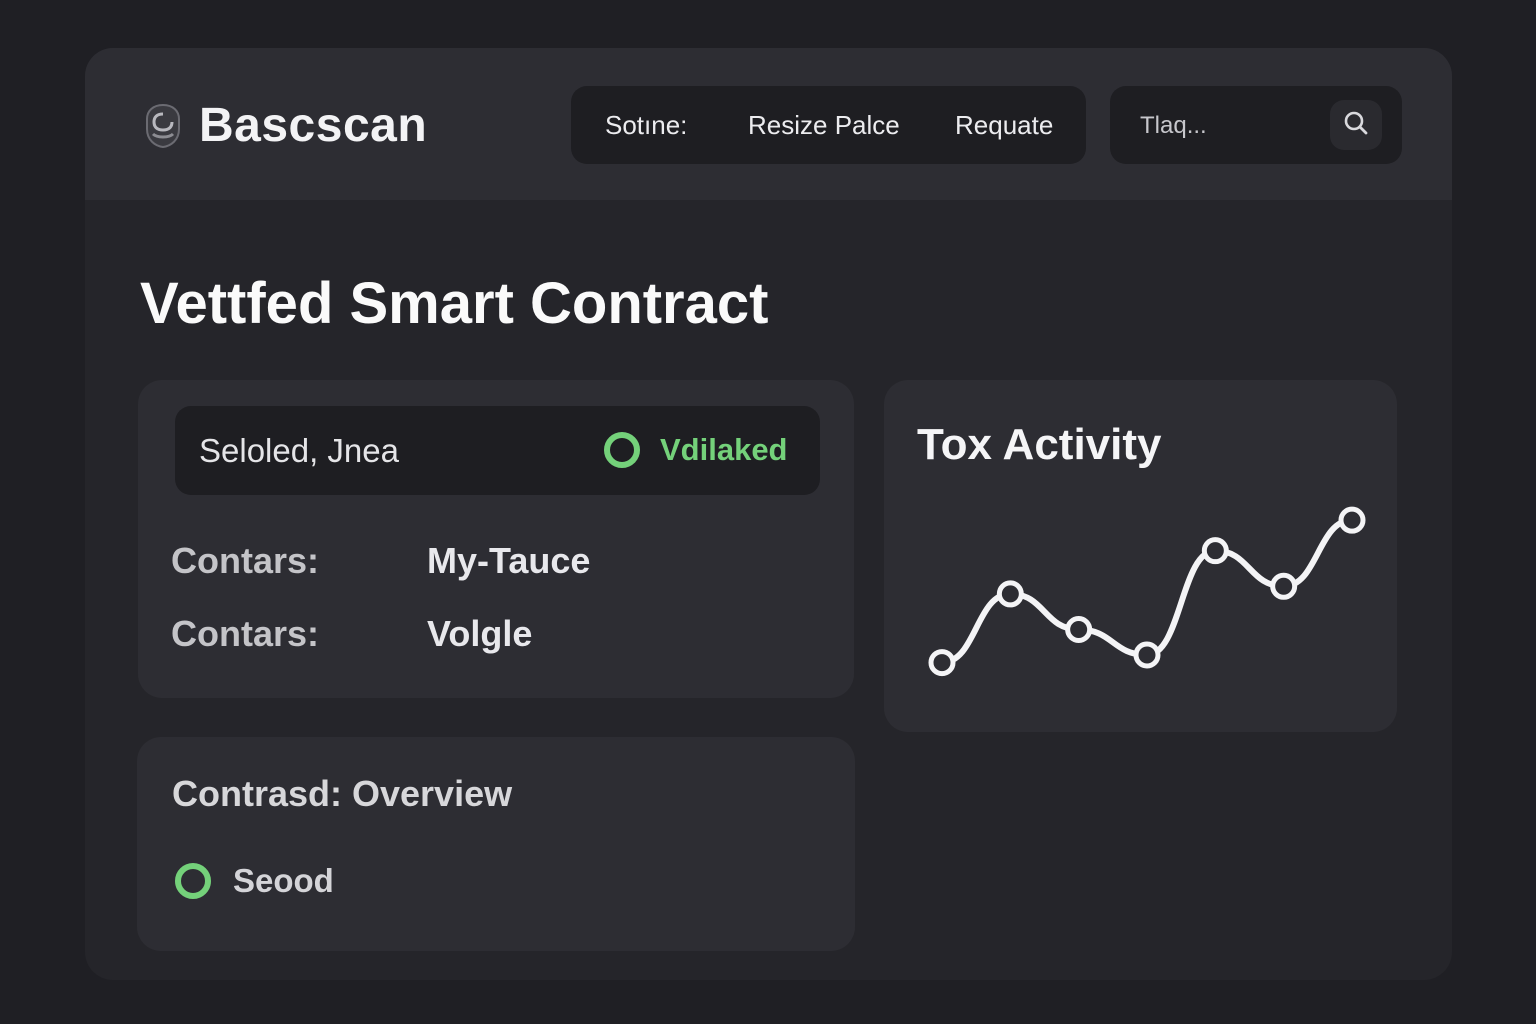 The width and height of the screenshot is (1536, 1024). What do you see at coordinates (646, 125) in the screenshot?
I see `nav-item-sotine: Sotıne:` at bounding box center [646, 125].